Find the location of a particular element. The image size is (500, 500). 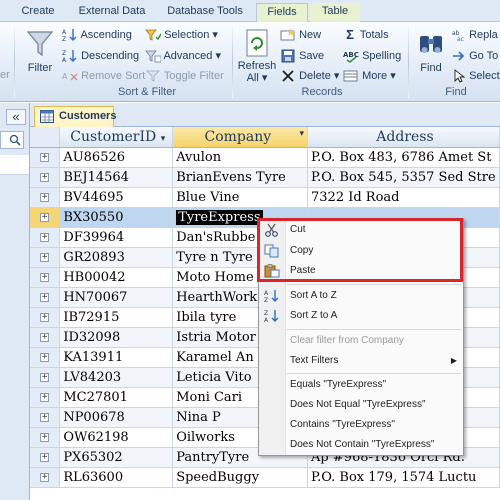

filter-button: Filter is located at coordinates (40, 51).